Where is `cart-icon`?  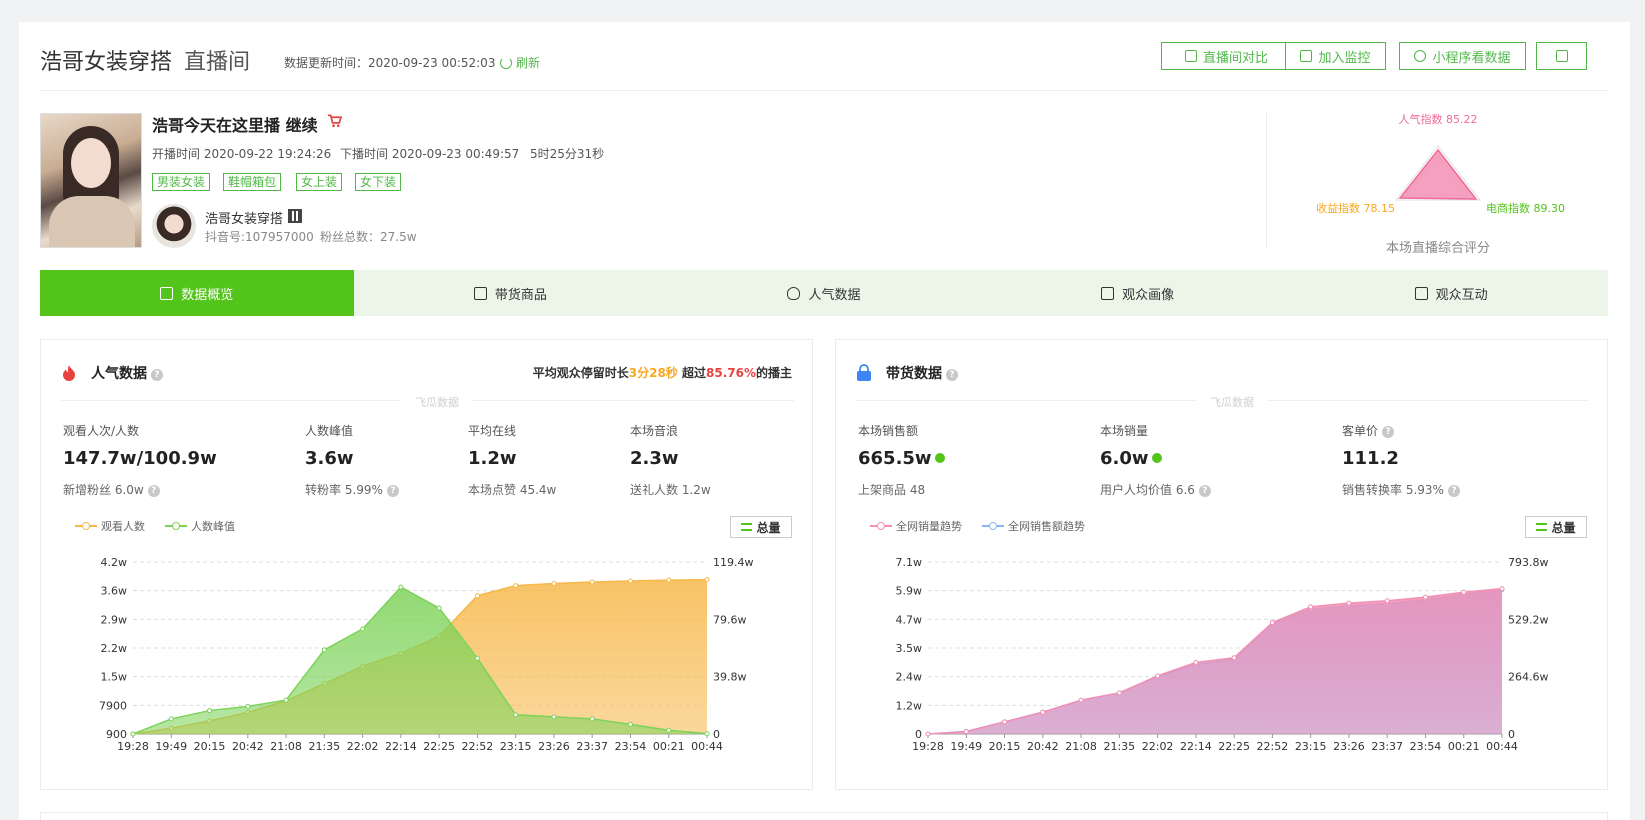 cart-icon is located at coordinates (334, 121).